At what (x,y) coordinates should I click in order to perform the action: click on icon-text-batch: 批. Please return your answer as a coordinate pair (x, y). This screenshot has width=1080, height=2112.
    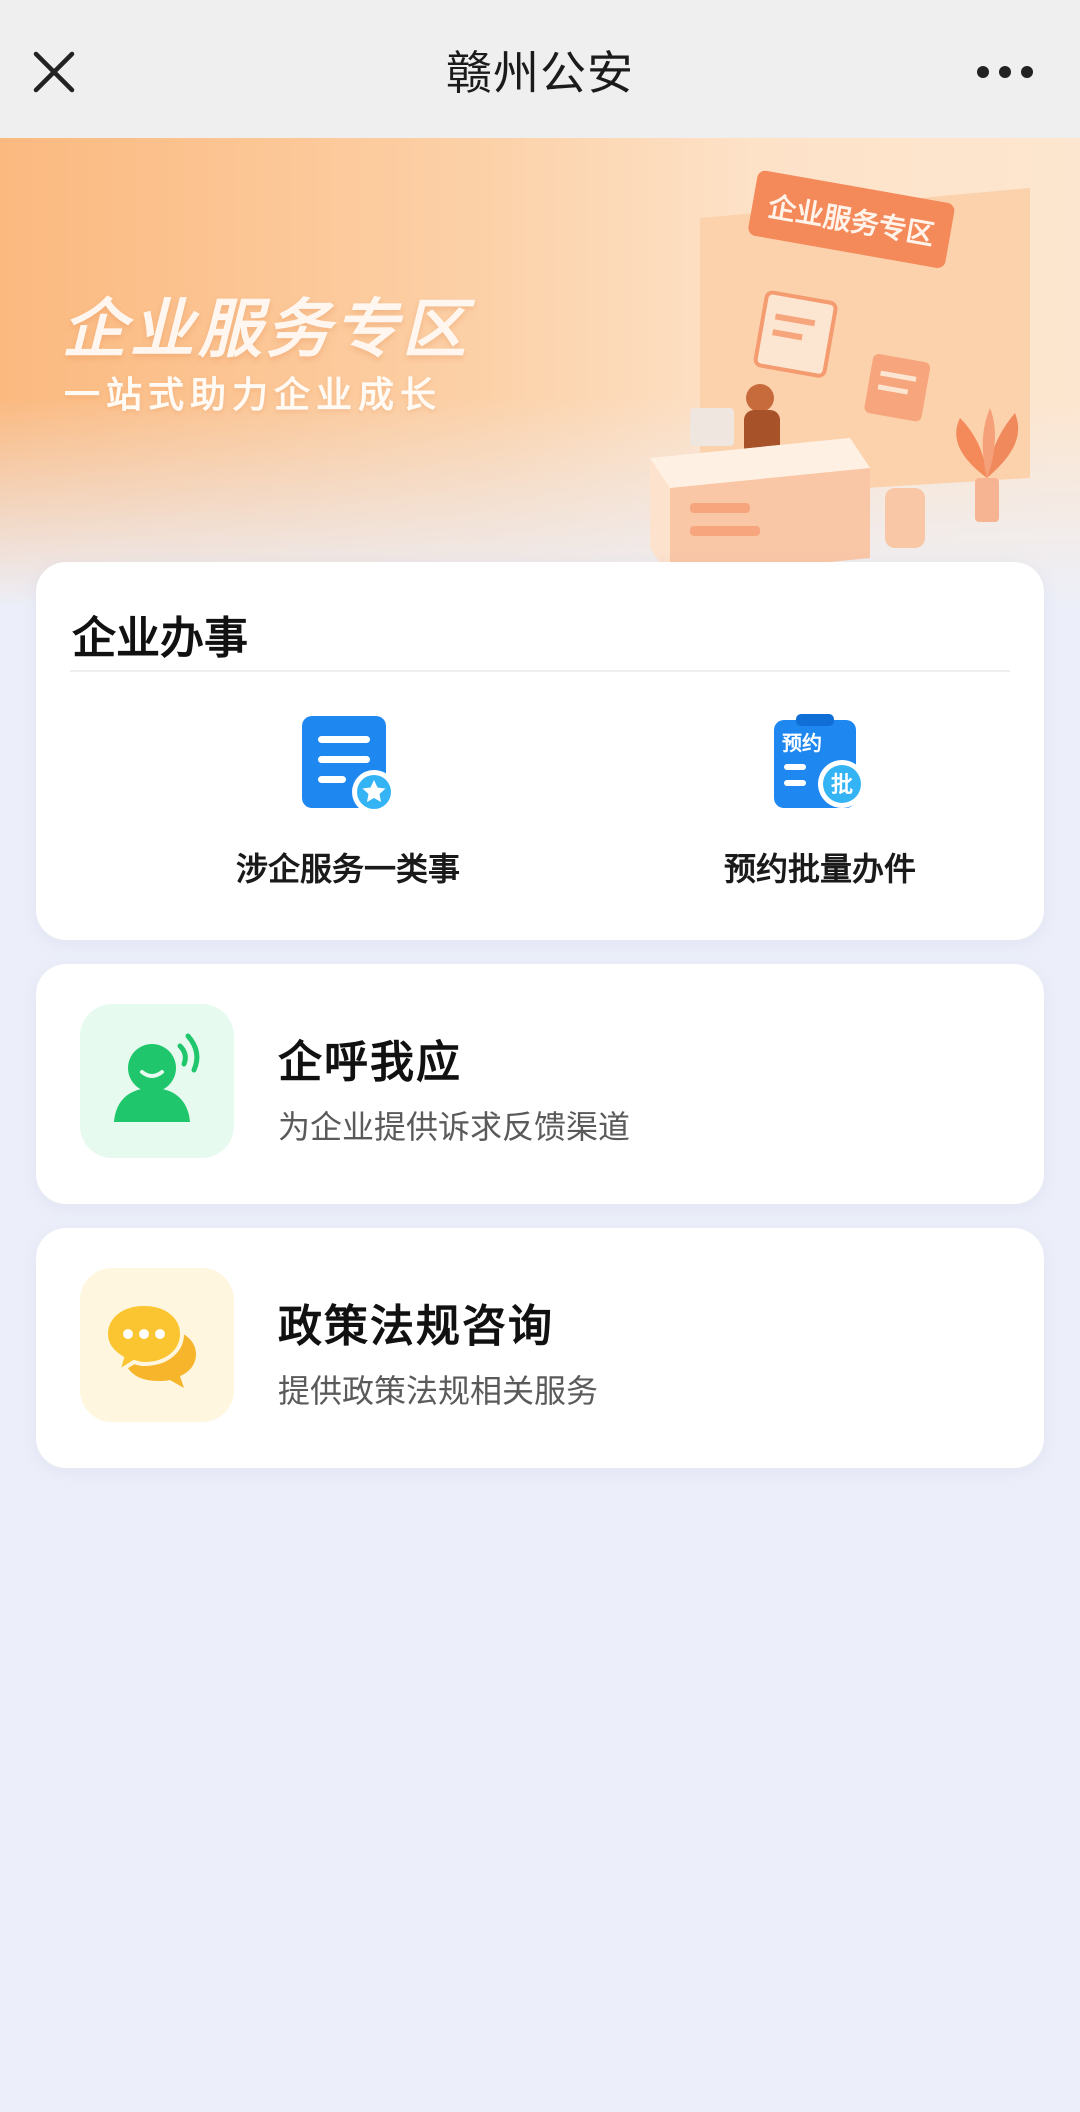
    Looking at the image, I should click on (842, 785).